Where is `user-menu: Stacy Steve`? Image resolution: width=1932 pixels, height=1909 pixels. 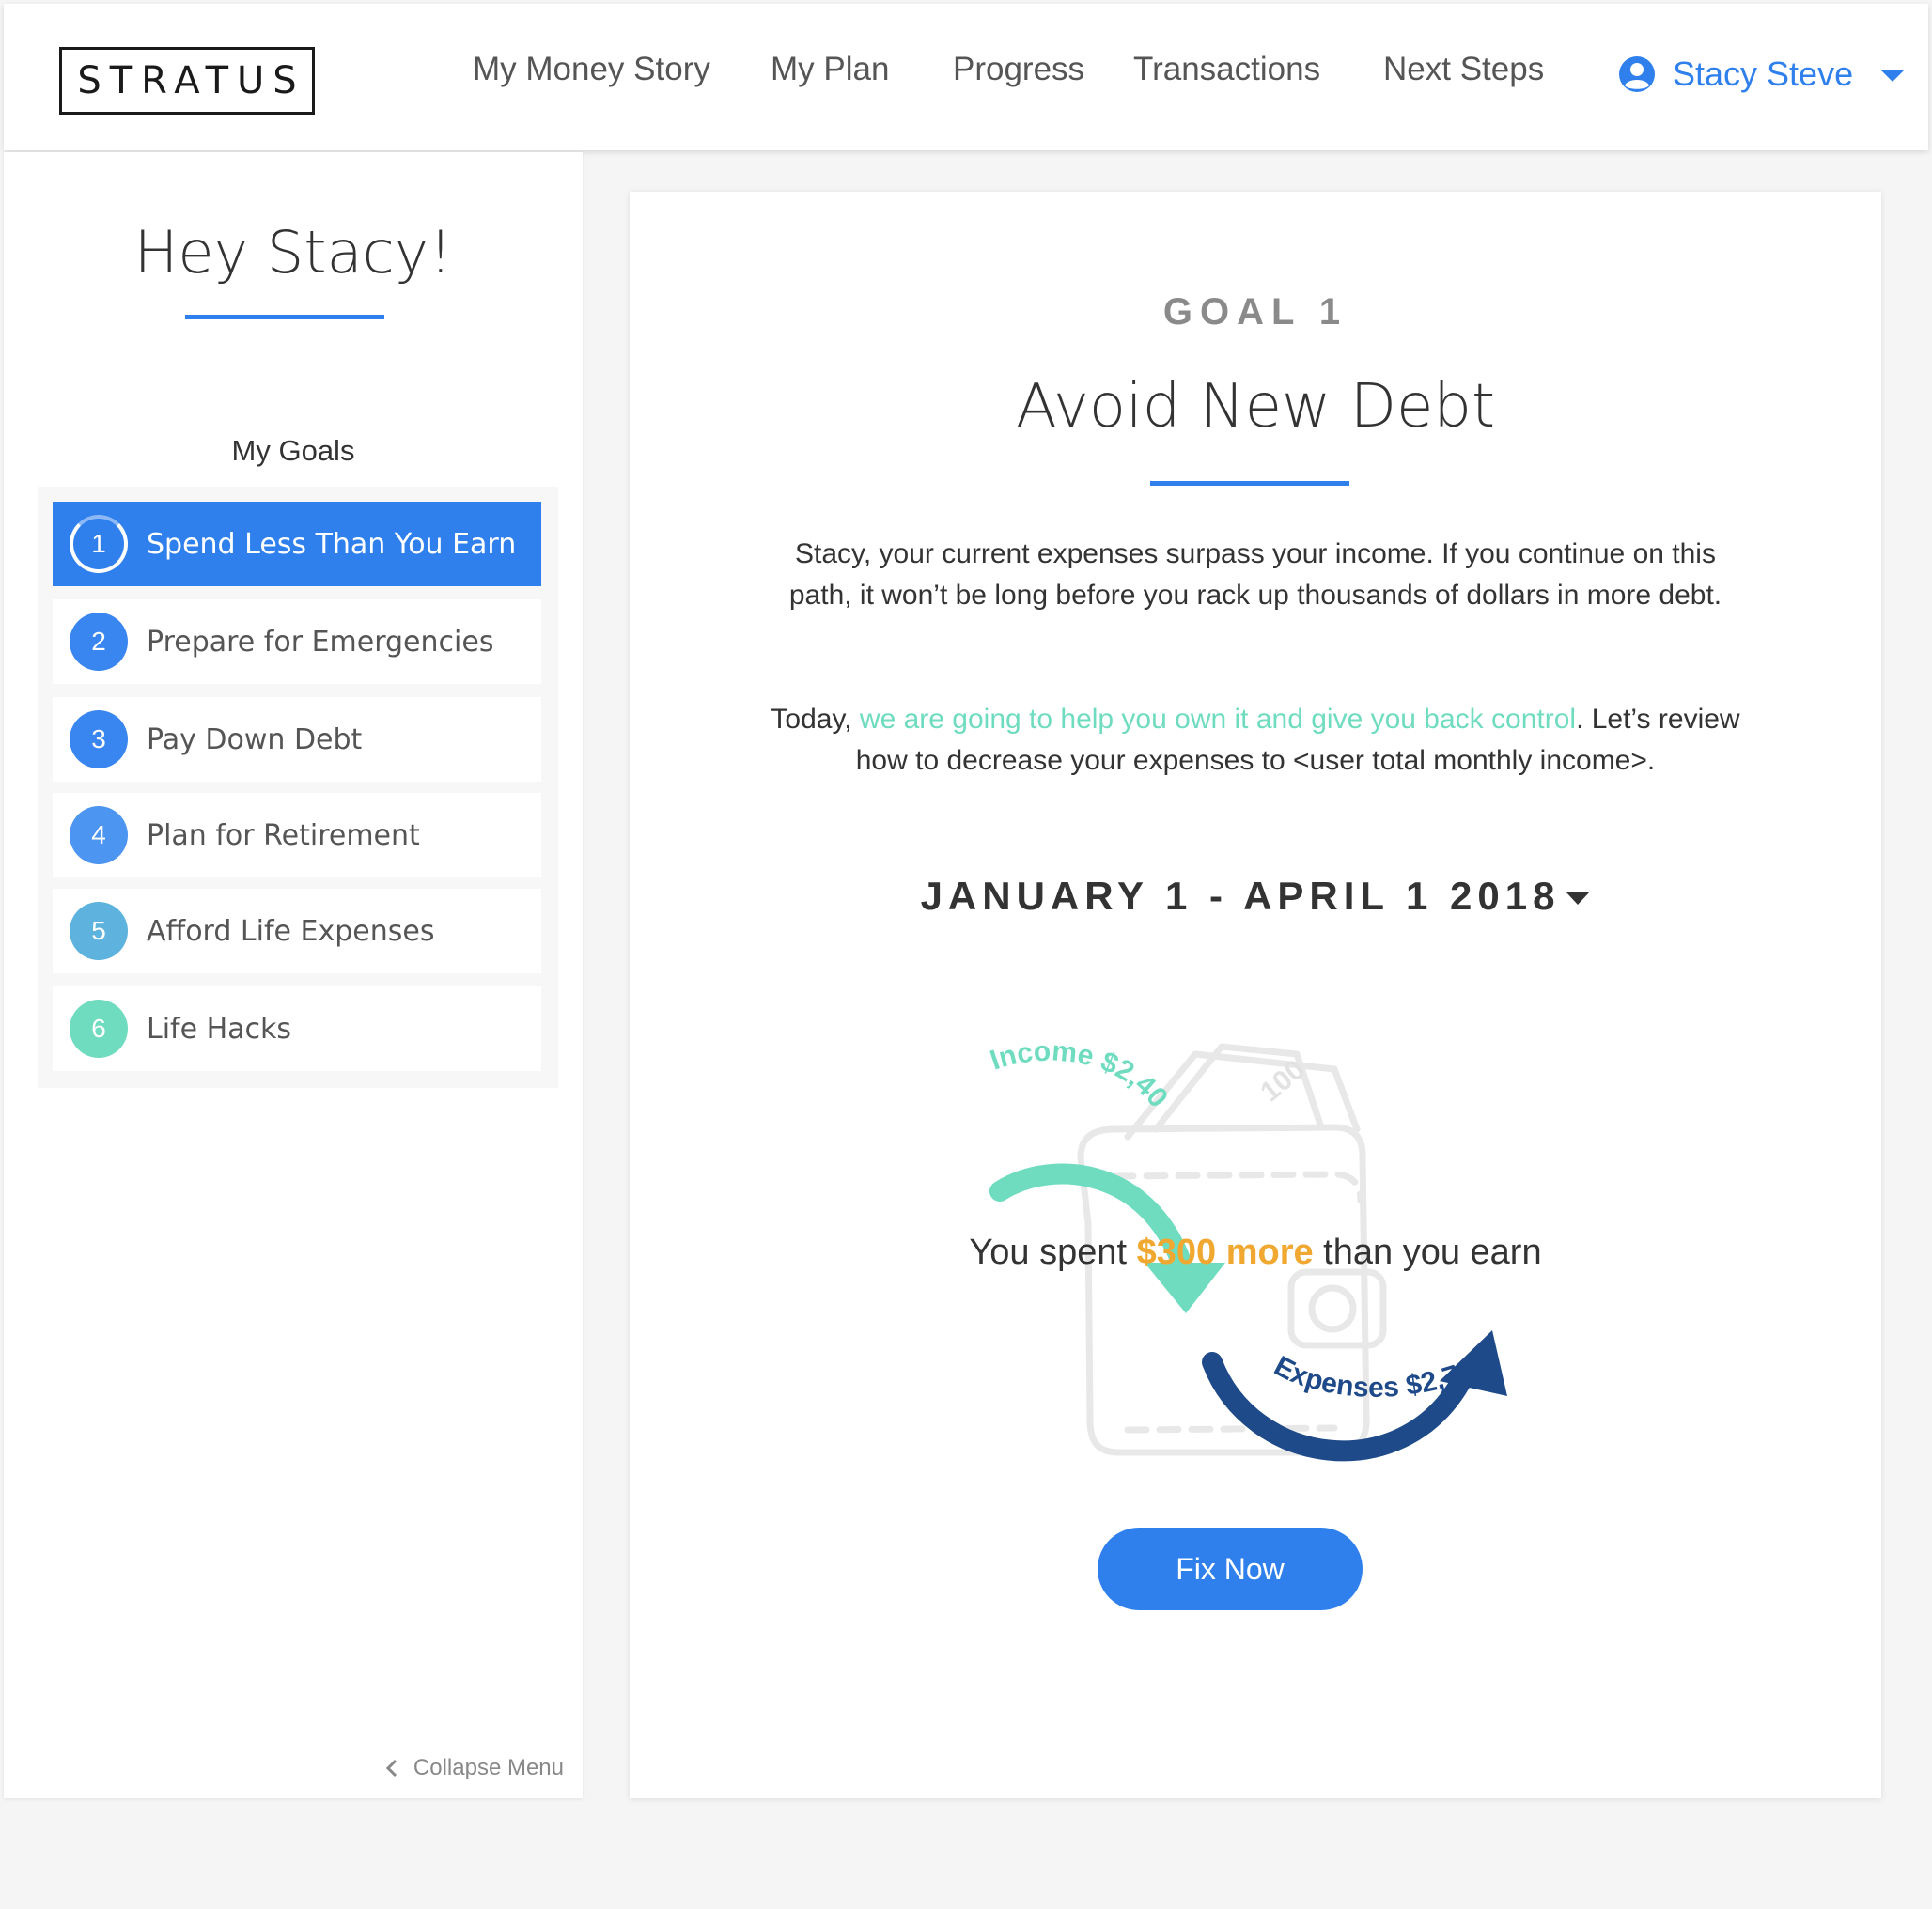 user-menu: Stacy Steve is located at coordinates (1761, 74).